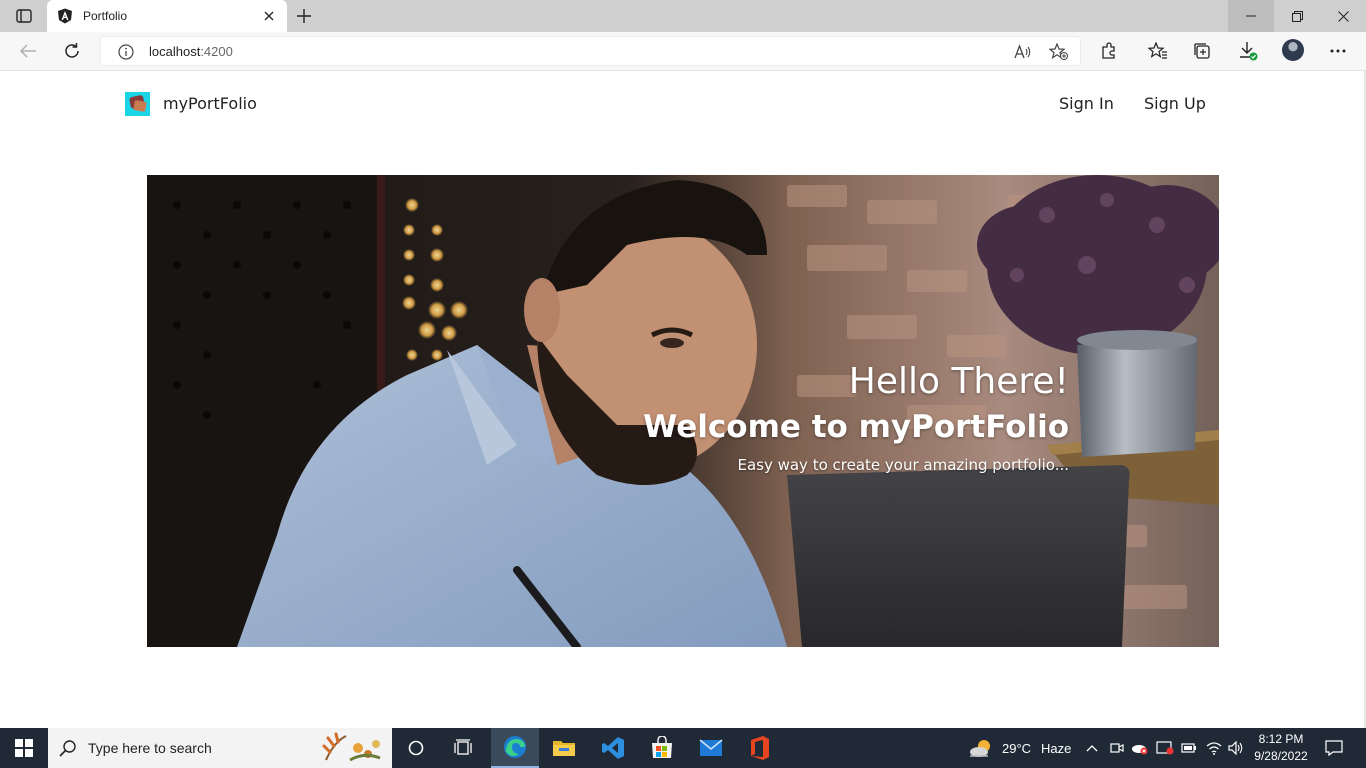  What do you see at coordinates (1165, 748) in the screenshot?
I see `security-icon` at bounding box center [1165, 748].